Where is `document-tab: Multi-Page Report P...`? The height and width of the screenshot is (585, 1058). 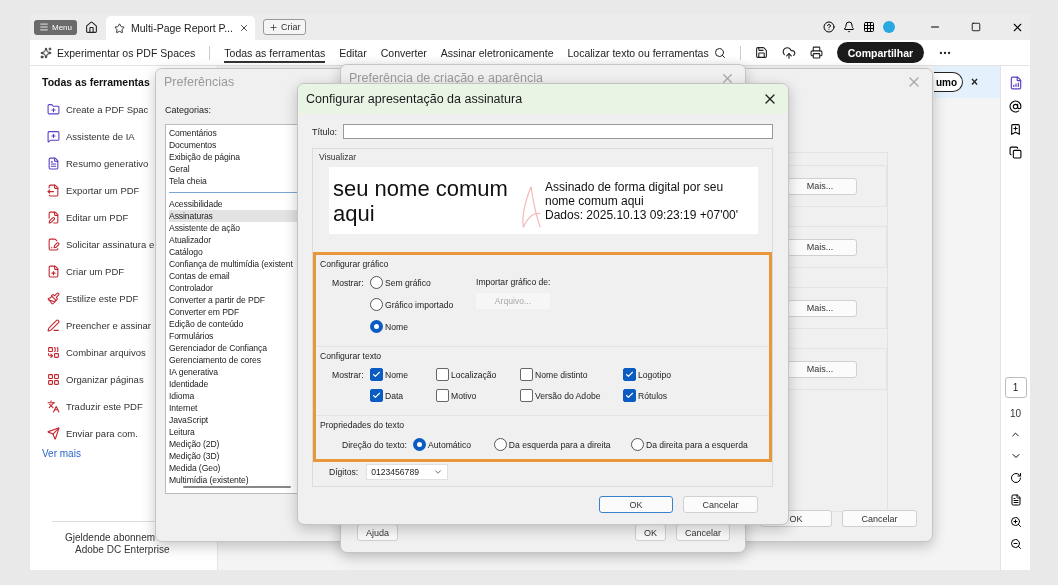
document-tab: Multi-Page Report P... is located at coordinates (180, 28).